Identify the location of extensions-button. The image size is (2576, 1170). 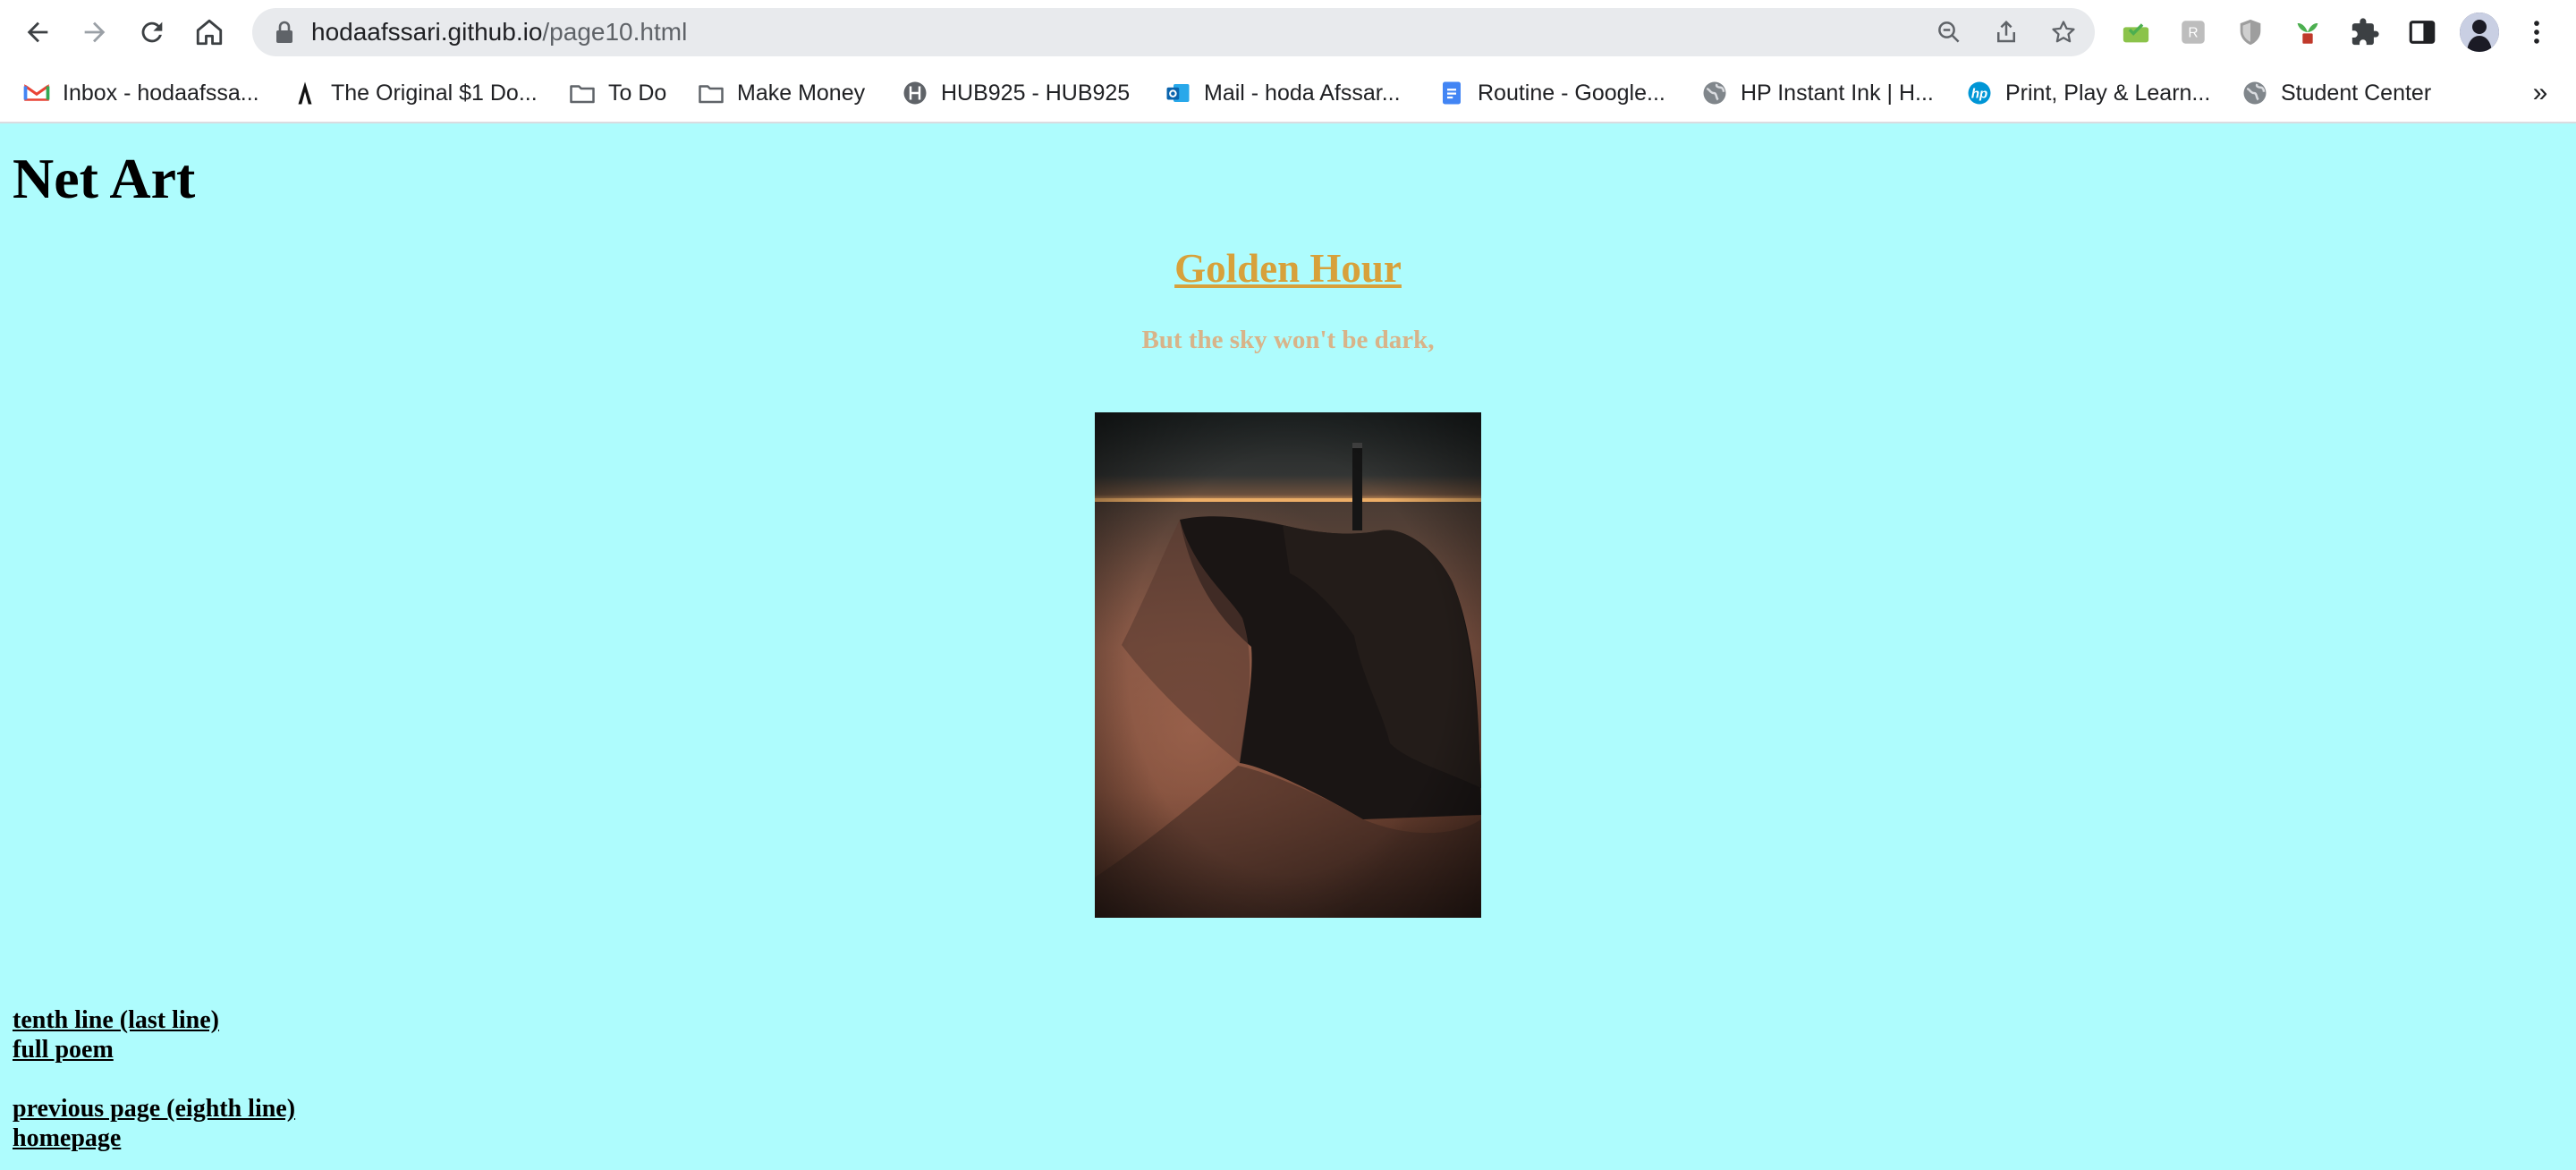
(2365, 32).